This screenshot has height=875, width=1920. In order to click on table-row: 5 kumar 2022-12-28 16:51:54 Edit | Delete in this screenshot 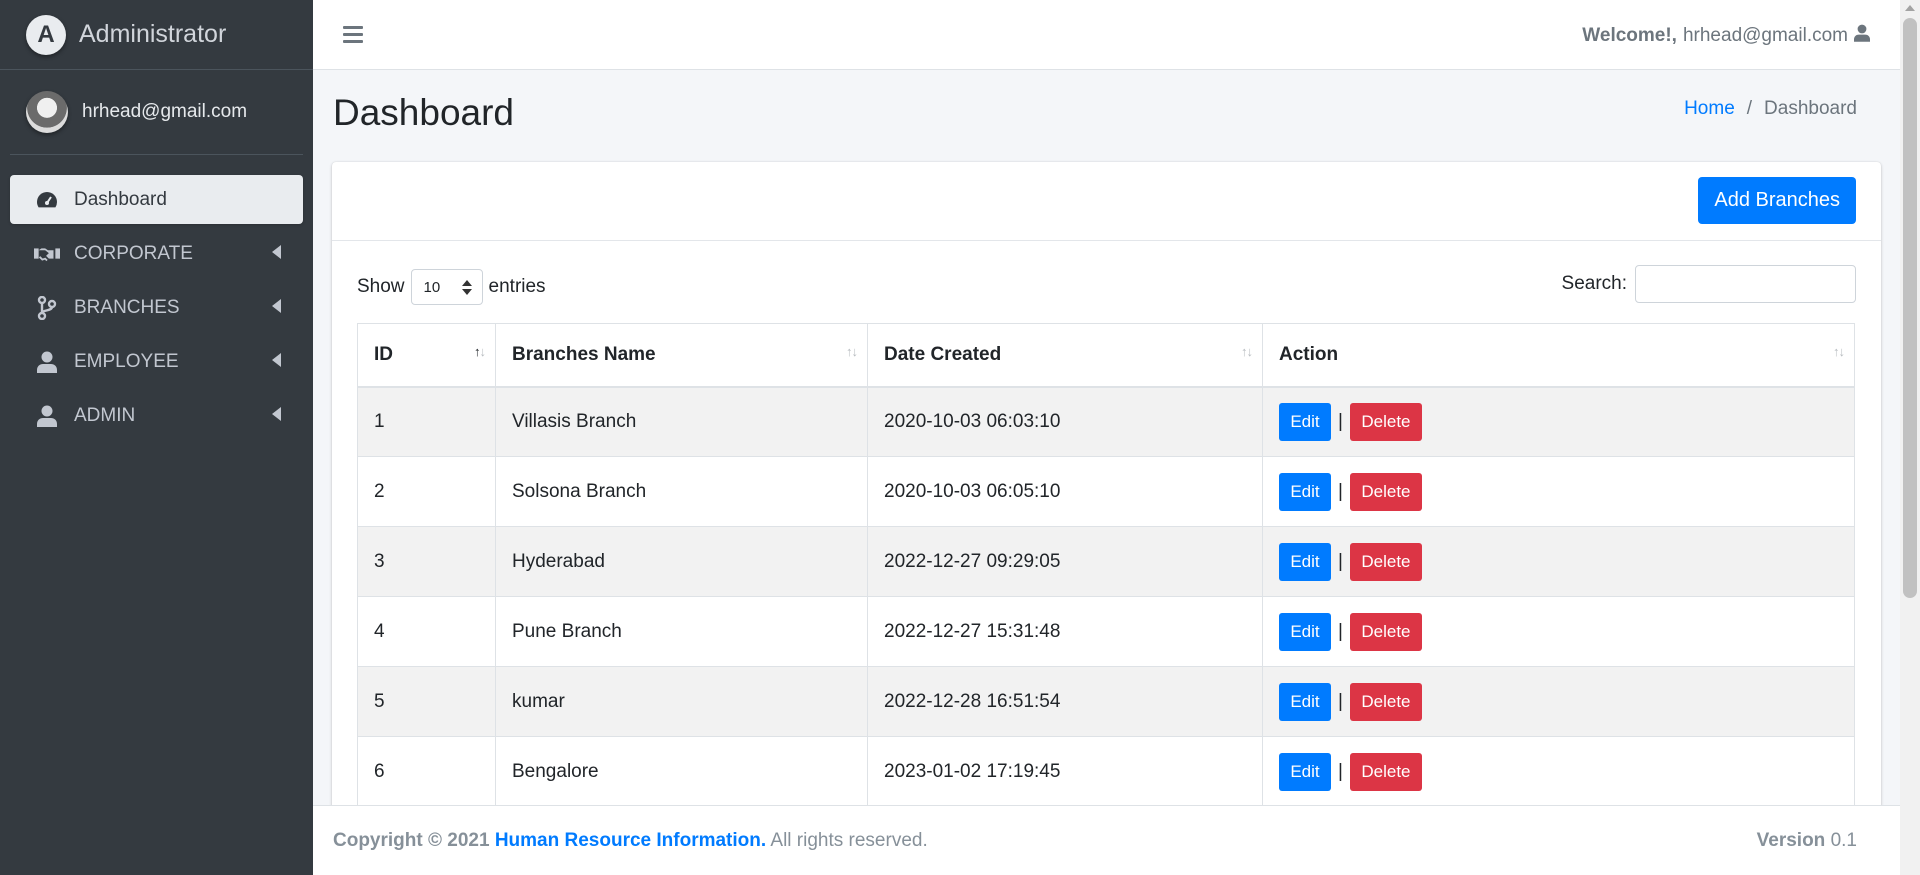, I will do `click(1106, 701)`.